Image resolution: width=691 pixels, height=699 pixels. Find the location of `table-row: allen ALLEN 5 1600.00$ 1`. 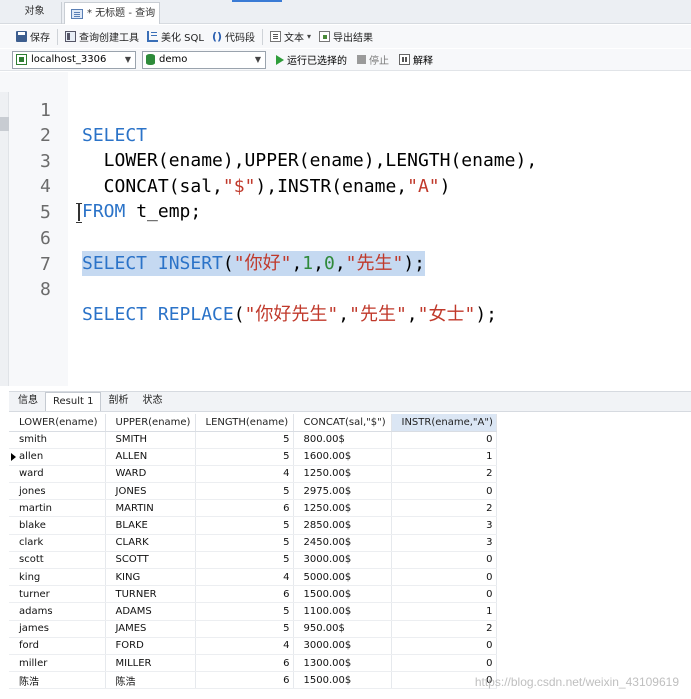

table-row: allen ALLEN 5 1600.00$ 1 is located at coordinates (253, 457).